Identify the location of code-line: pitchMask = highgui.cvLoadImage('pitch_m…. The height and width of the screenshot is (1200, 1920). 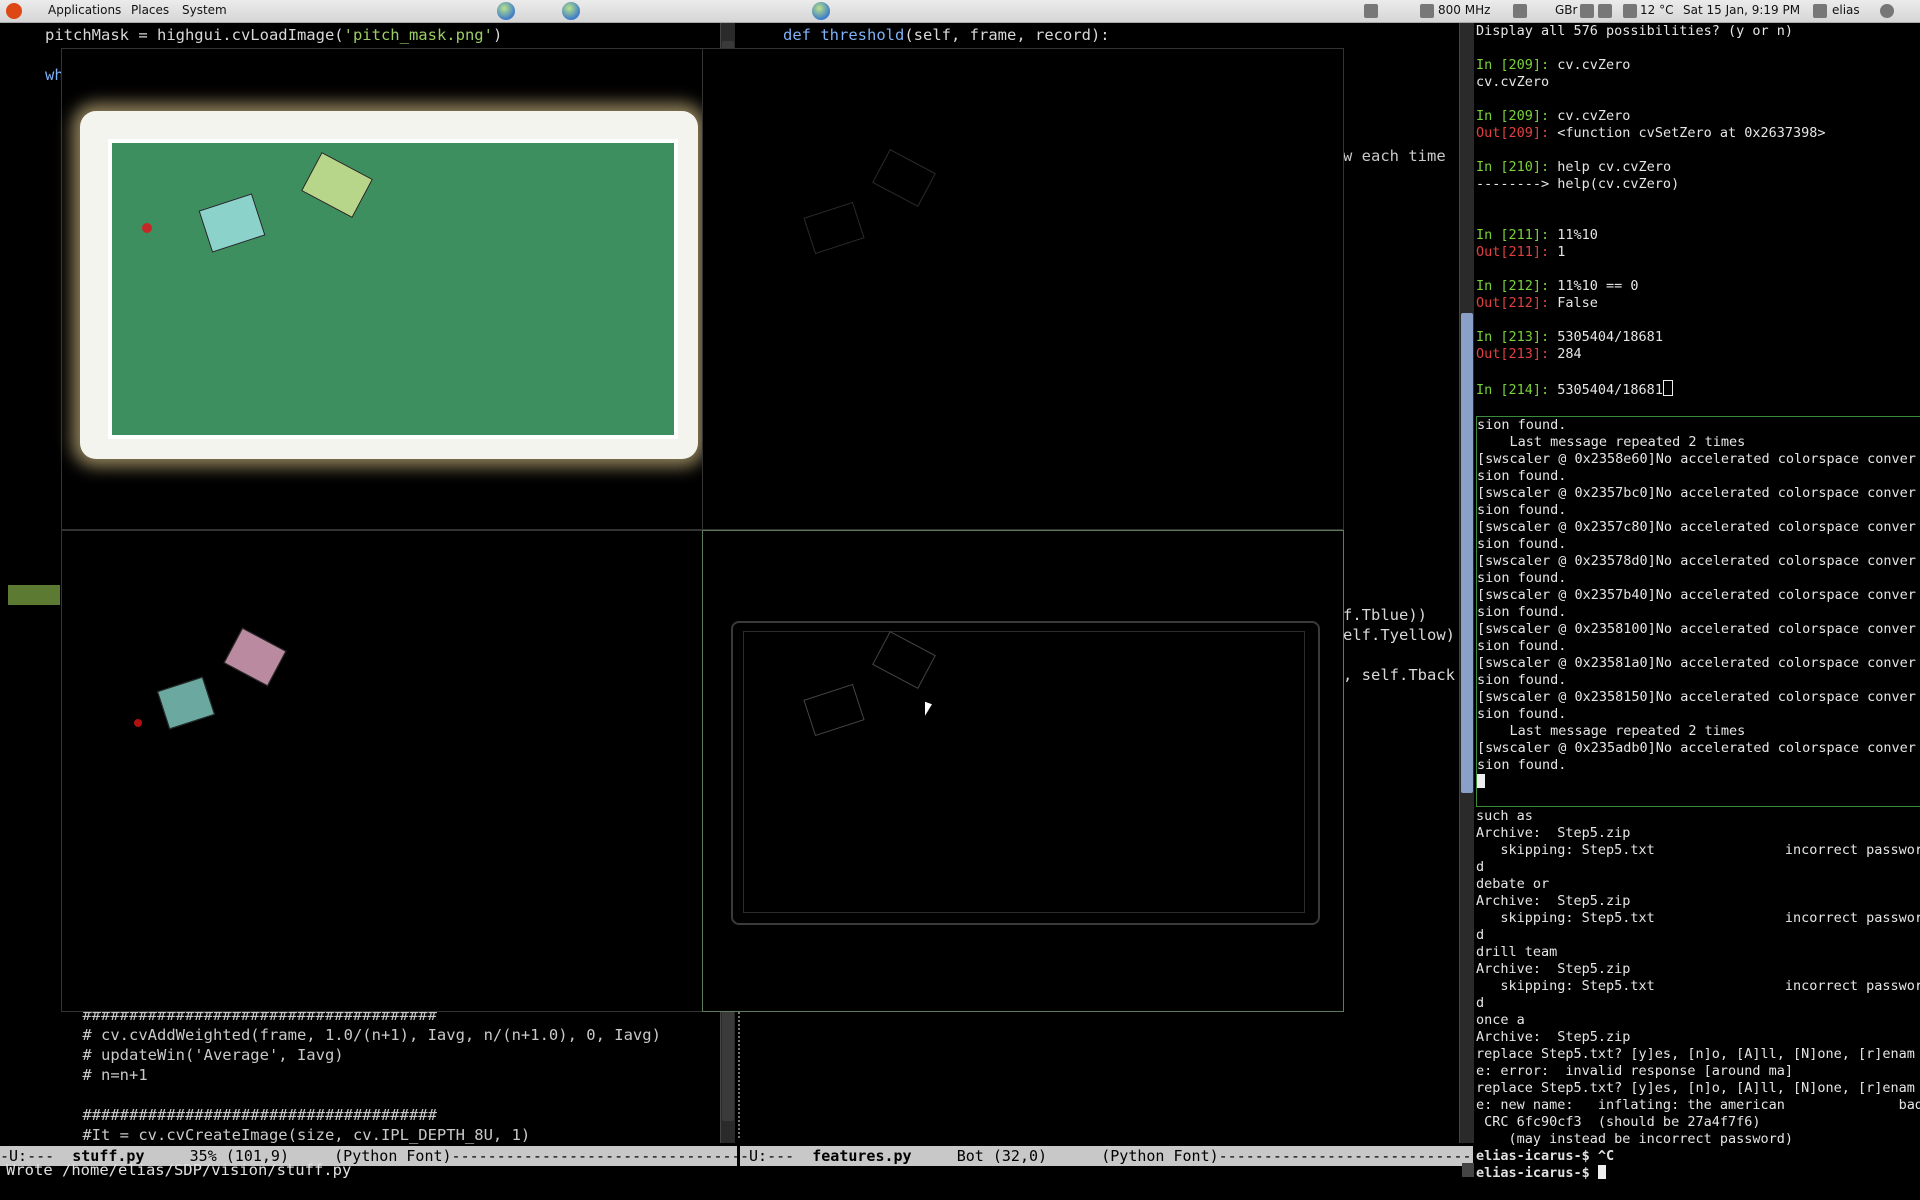
(273, 35).